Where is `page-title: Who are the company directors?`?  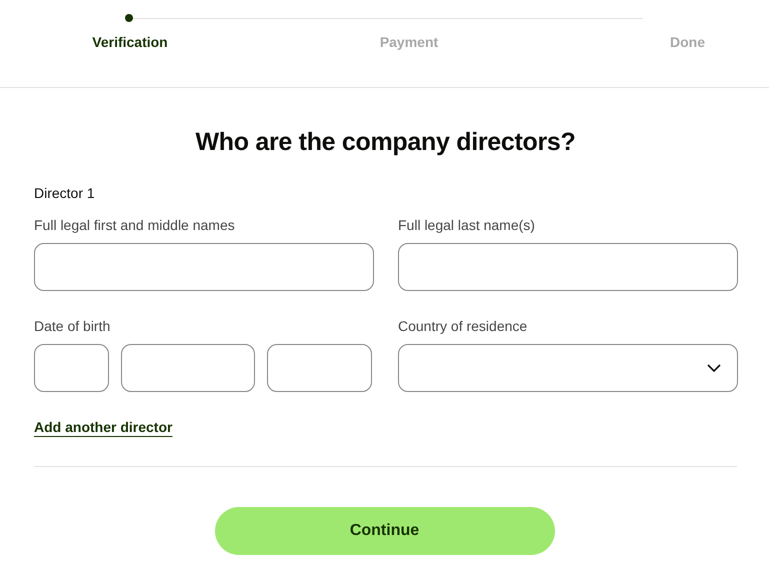 page-title: Who are the company directors? is located at coordinates (385, 142).